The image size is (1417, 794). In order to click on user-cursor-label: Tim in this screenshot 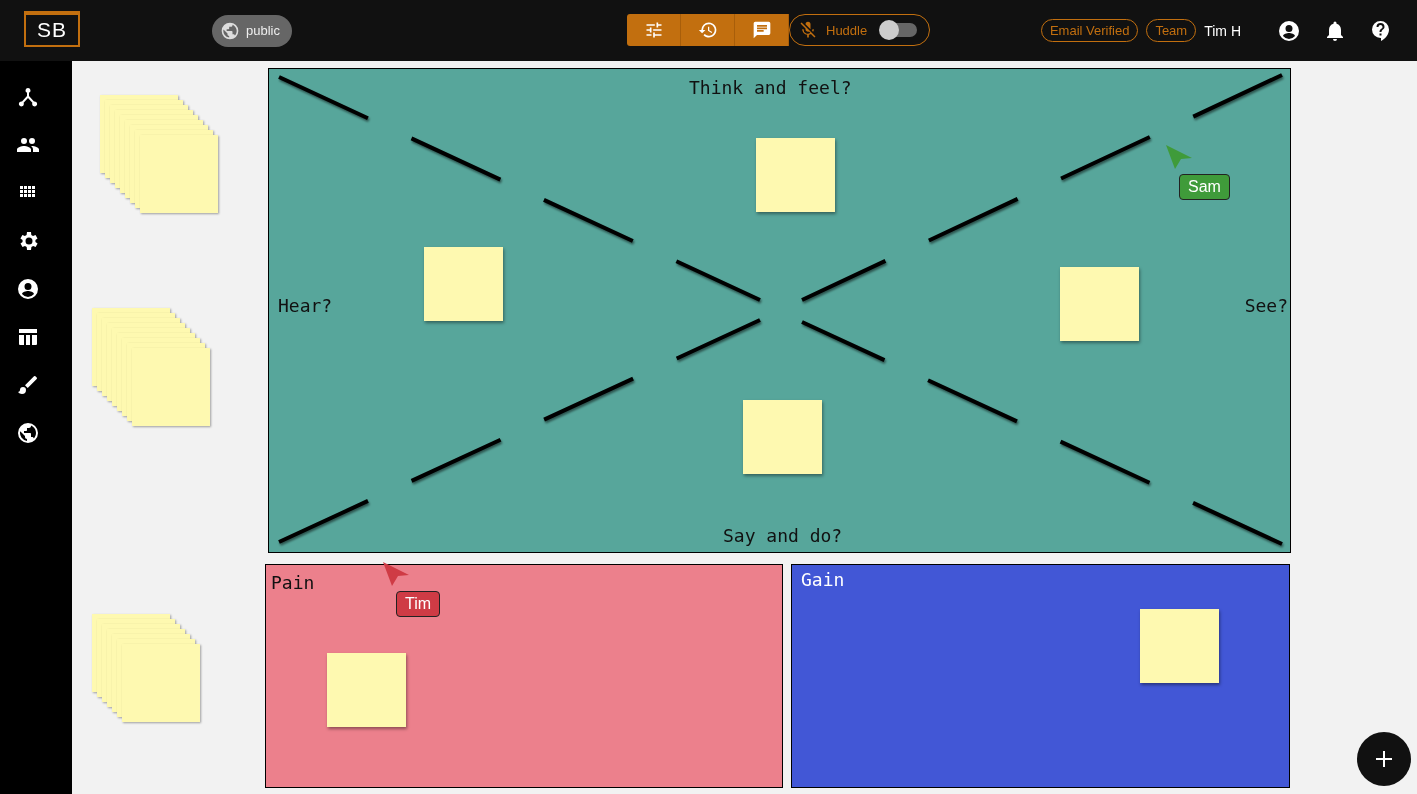, I will do `click(418, 604)`.